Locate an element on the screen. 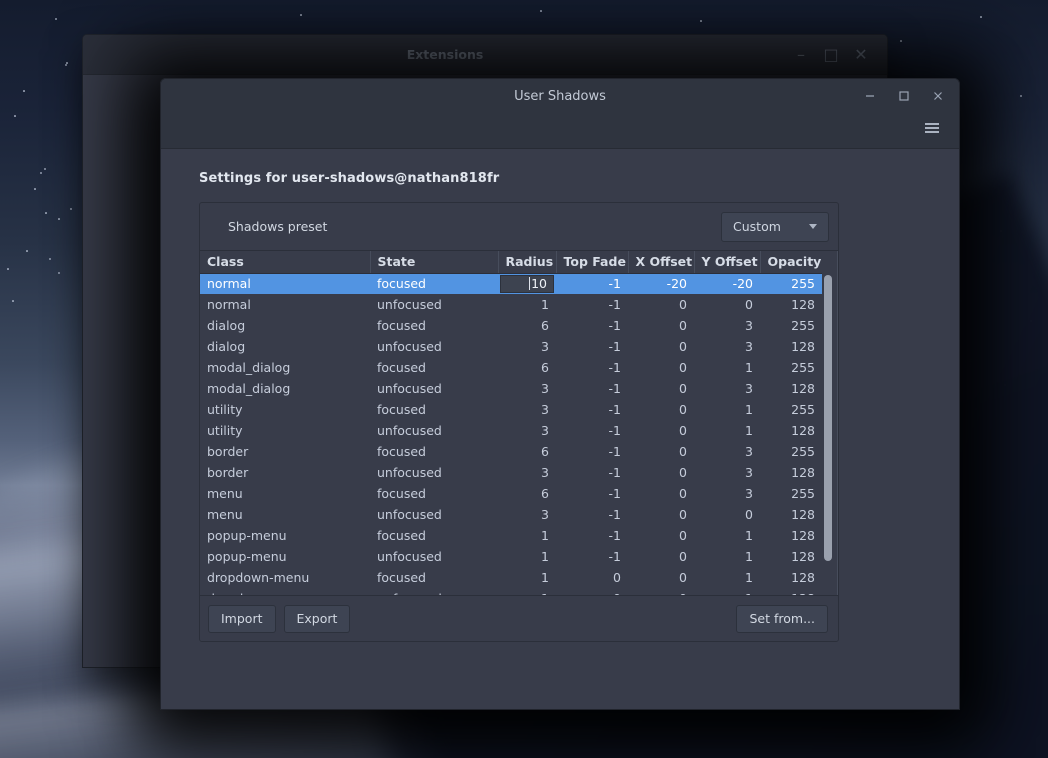 Image resolution: width=1048 pixels, height=758 pixels. table-scrollbar-thumb is located at coordinates (828, 418).